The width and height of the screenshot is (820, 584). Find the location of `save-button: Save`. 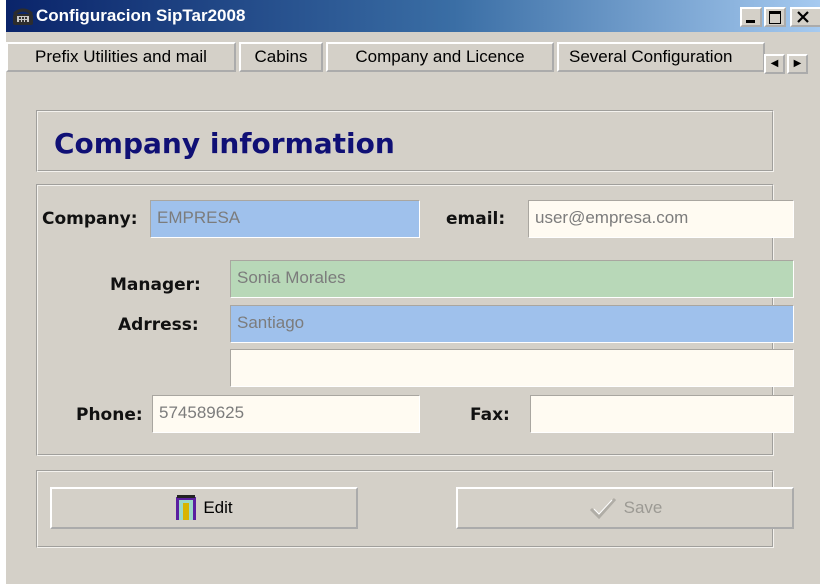

save-button: Save is located at coordinates (625, 508).